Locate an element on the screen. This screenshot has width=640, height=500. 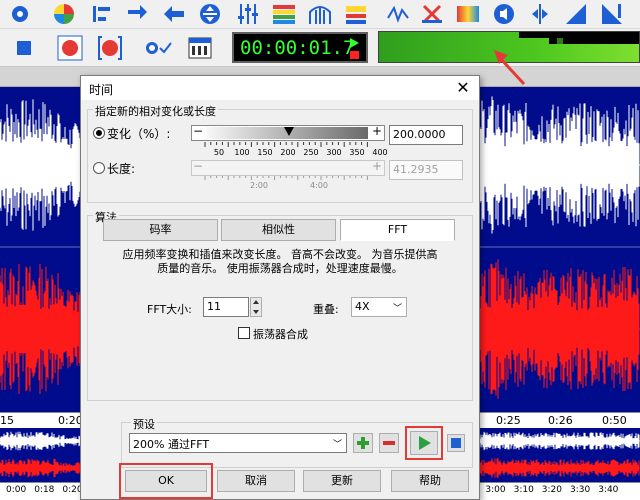
preview-stop-button is located at coordinates (456, 443).